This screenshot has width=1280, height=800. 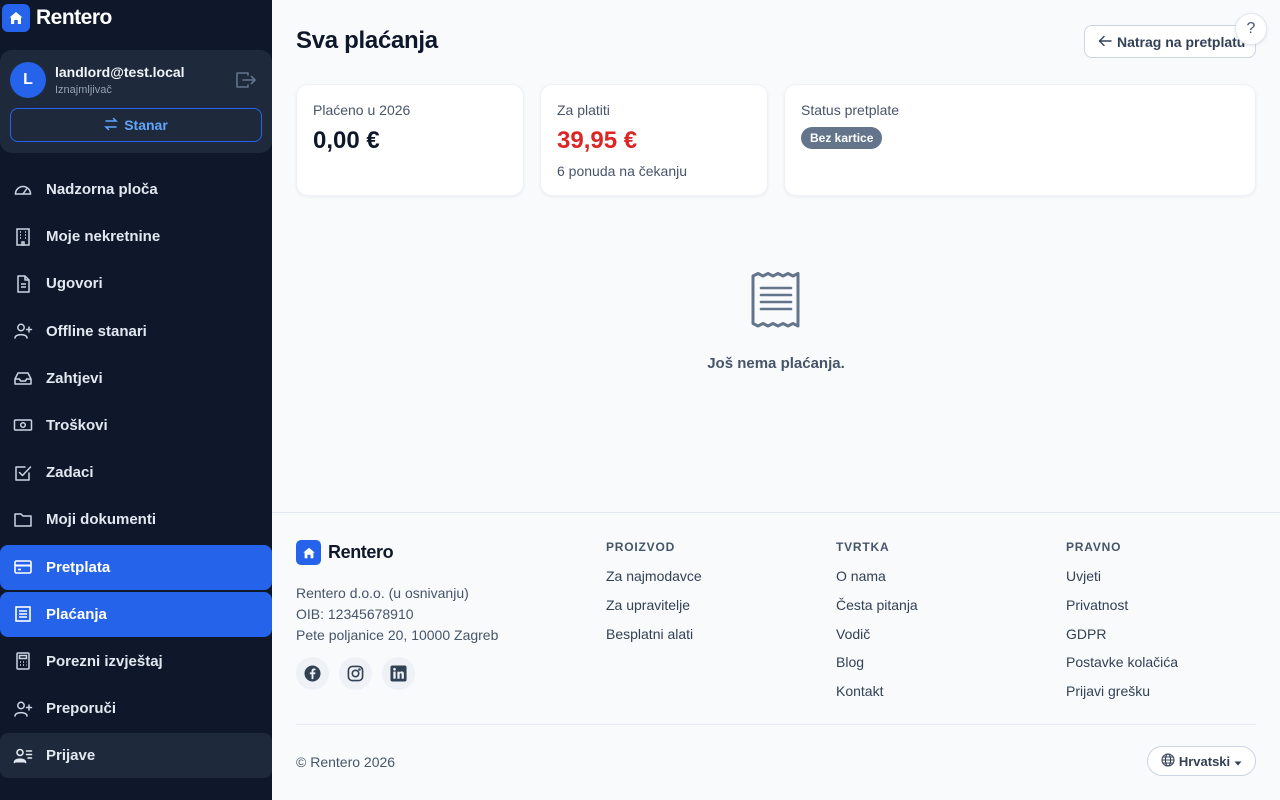 I want to click on user-role: Iznajmljivač, so click(x=83, y=90).